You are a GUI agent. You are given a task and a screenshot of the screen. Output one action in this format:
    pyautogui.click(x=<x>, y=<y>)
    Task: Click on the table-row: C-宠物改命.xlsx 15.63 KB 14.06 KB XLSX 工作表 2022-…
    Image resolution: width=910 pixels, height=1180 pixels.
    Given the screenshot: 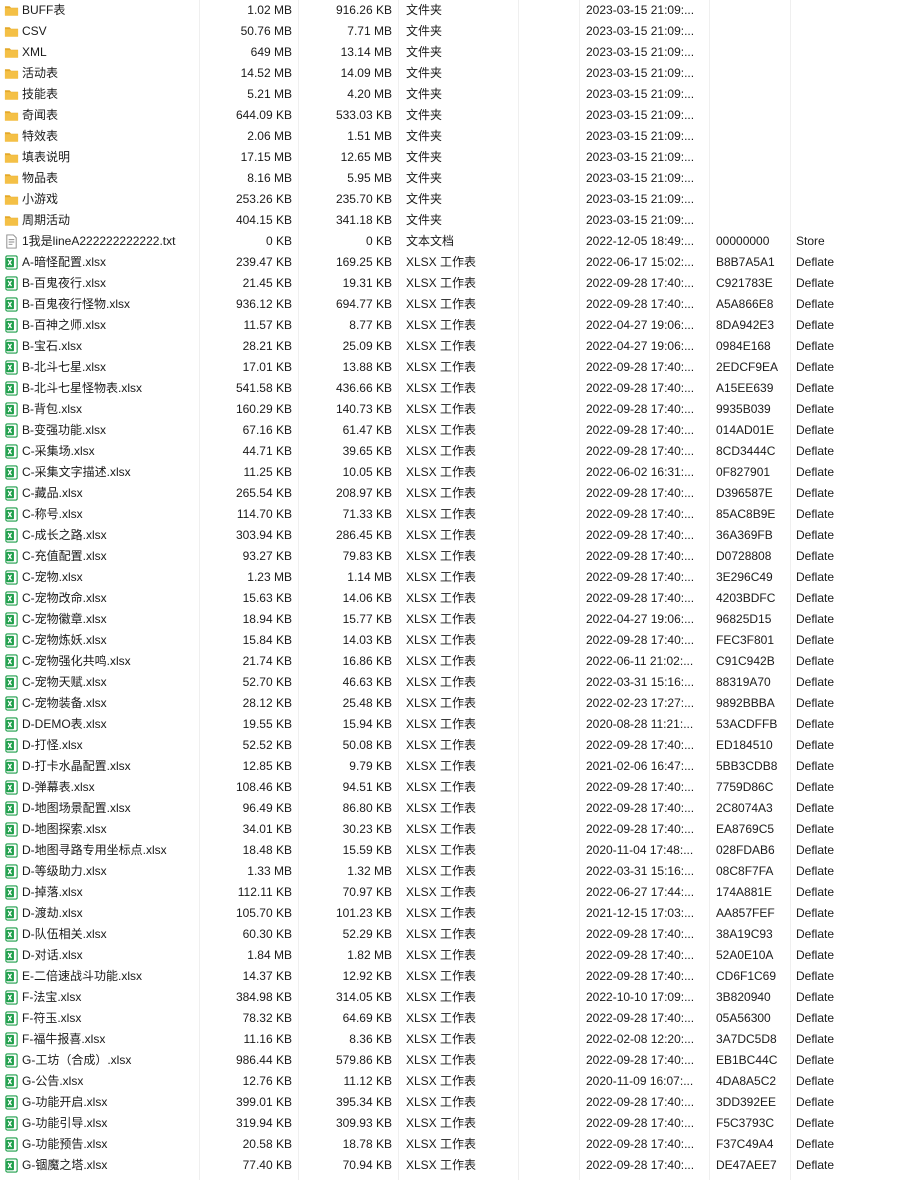 What is the action you would take?
    pyautogui.click(x=455, y=598)
    